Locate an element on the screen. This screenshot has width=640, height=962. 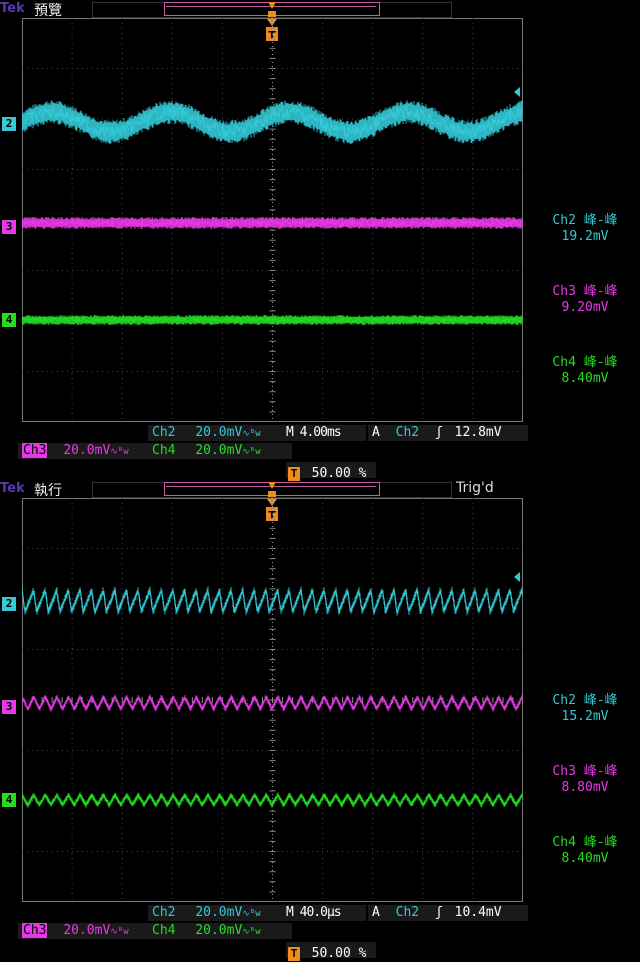
meas-ch2-value: 19.2mV is located at coordinates (585, 236).